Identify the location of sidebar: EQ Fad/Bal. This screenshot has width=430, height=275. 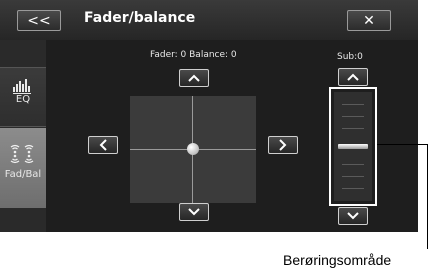
(23, 136).